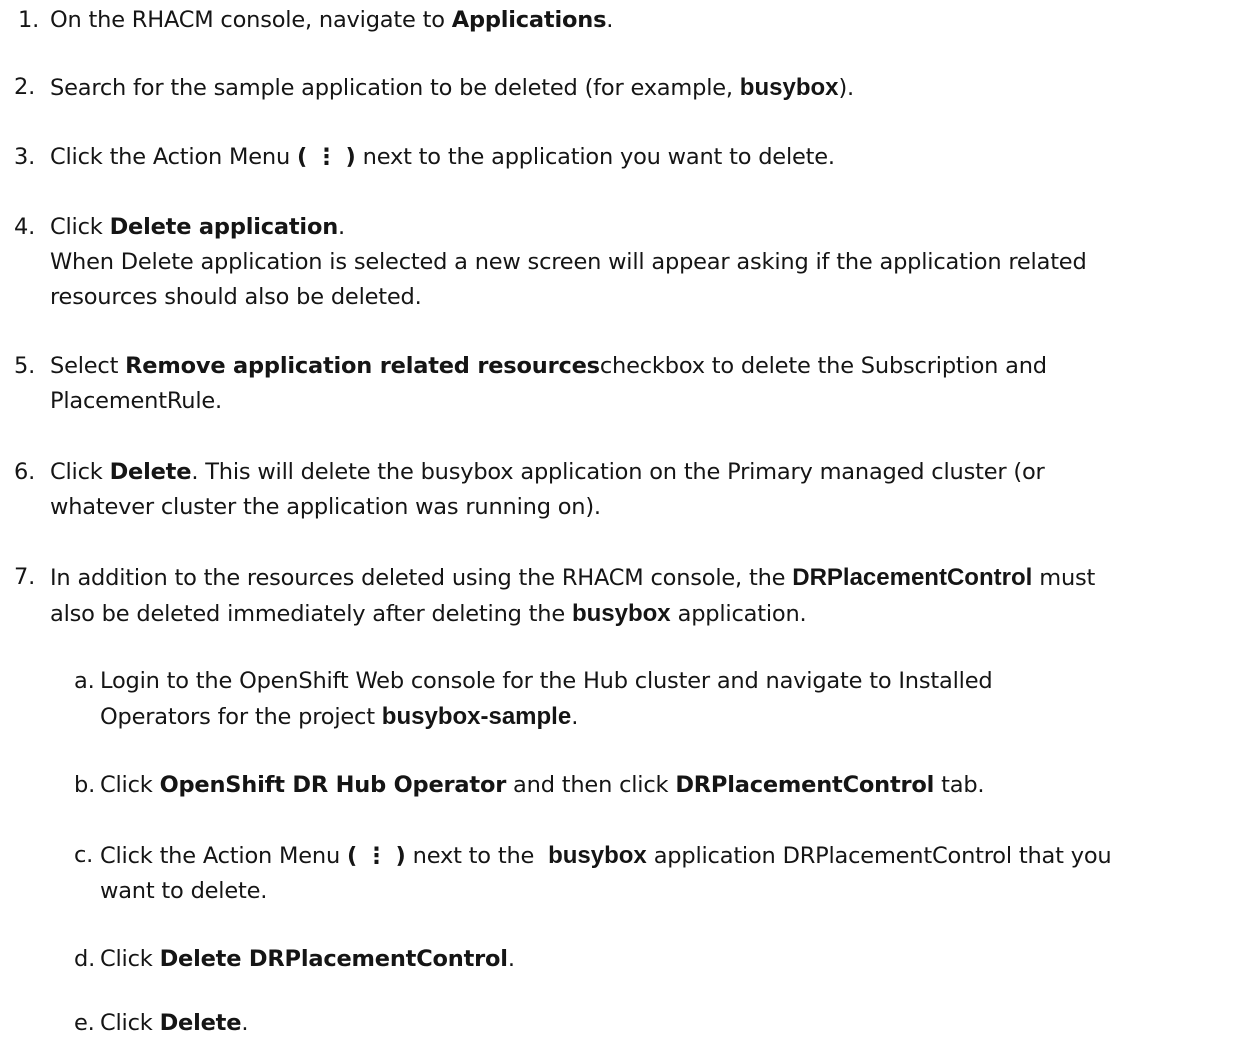  What do you see at coordinates (912, 577) in the screenshot?
I see `ui-term-drplacementcontrol: DRPlacementControl` at bounding box center [912, 577].